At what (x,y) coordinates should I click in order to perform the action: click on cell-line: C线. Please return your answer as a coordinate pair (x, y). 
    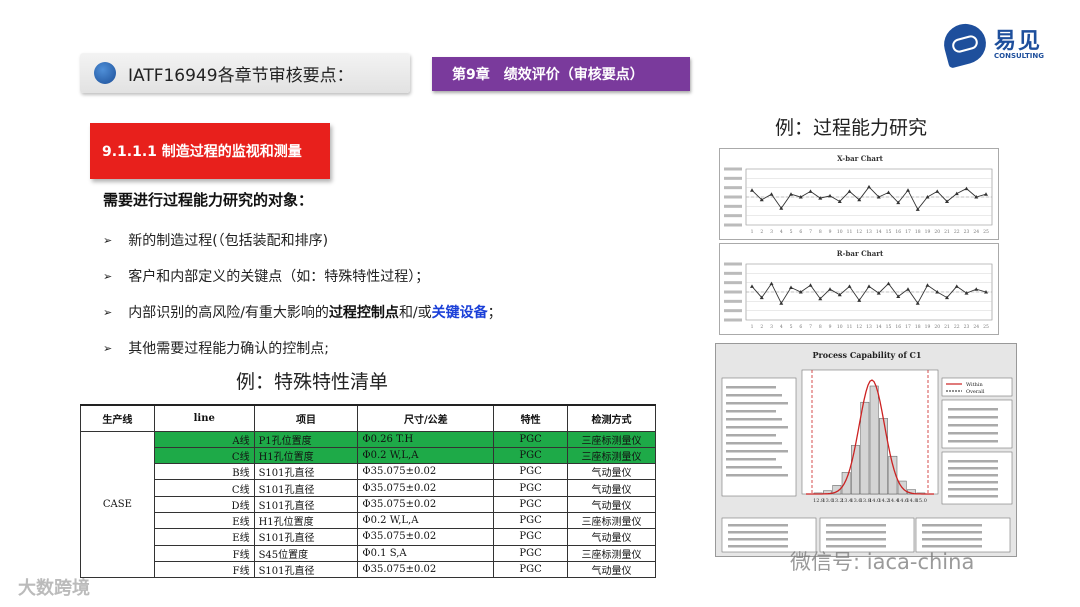
    Looking at the image, I should click on (204, 488).